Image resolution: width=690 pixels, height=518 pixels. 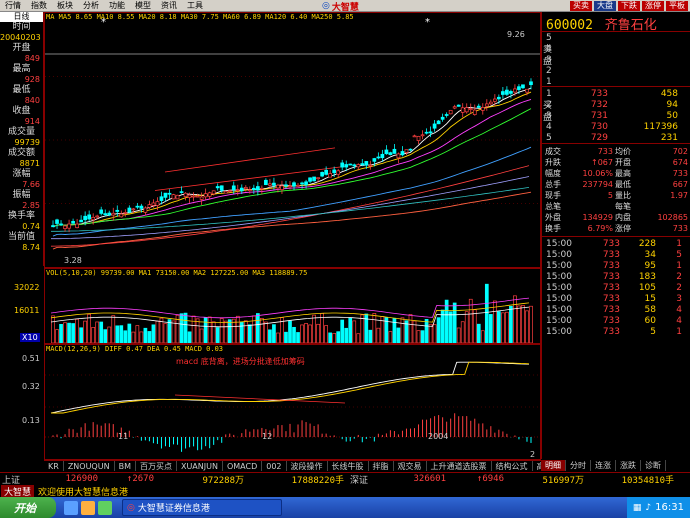 What do you see at coordinates (617, 116) in the screenshot?
I see `buy-level-row: 3 731 50` at bounding box center [617, 116].